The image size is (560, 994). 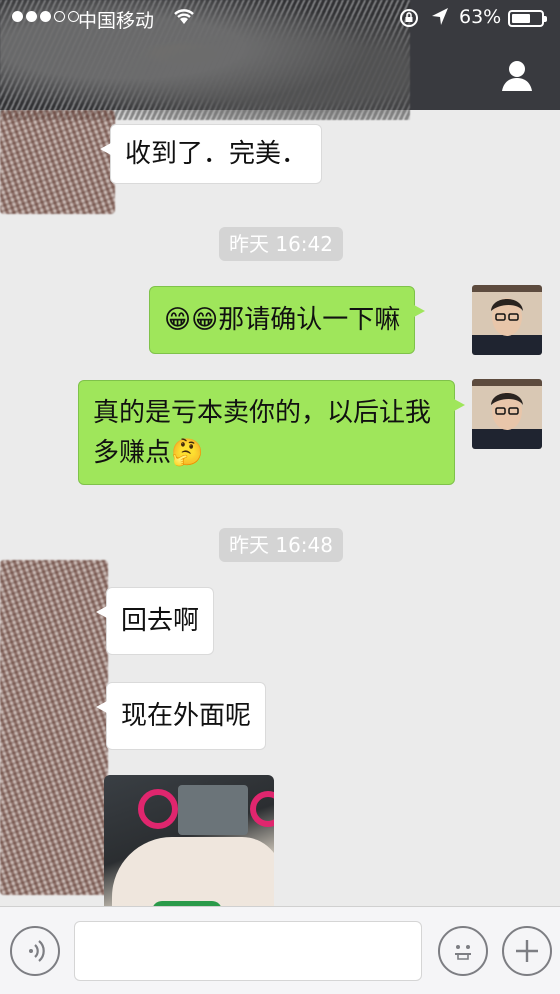 I want to click on battery-percent: 63%, so click(x=480, y=17).